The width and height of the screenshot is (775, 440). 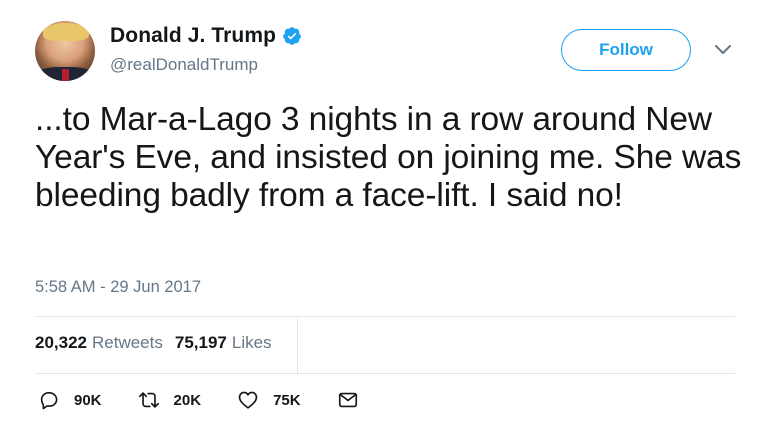 I want to click on tweet-timestamp: 5:58 AM - 29 Jun 2017, so click(x=118, y=287).